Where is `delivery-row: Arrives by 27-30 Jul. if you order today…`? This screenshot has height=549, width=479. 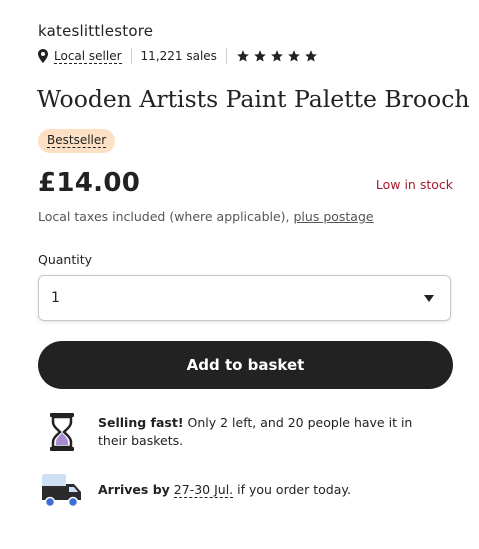 delivery-row: Arrives by 27-30 Jul. if you order today… is located at coordinates (240, 490).